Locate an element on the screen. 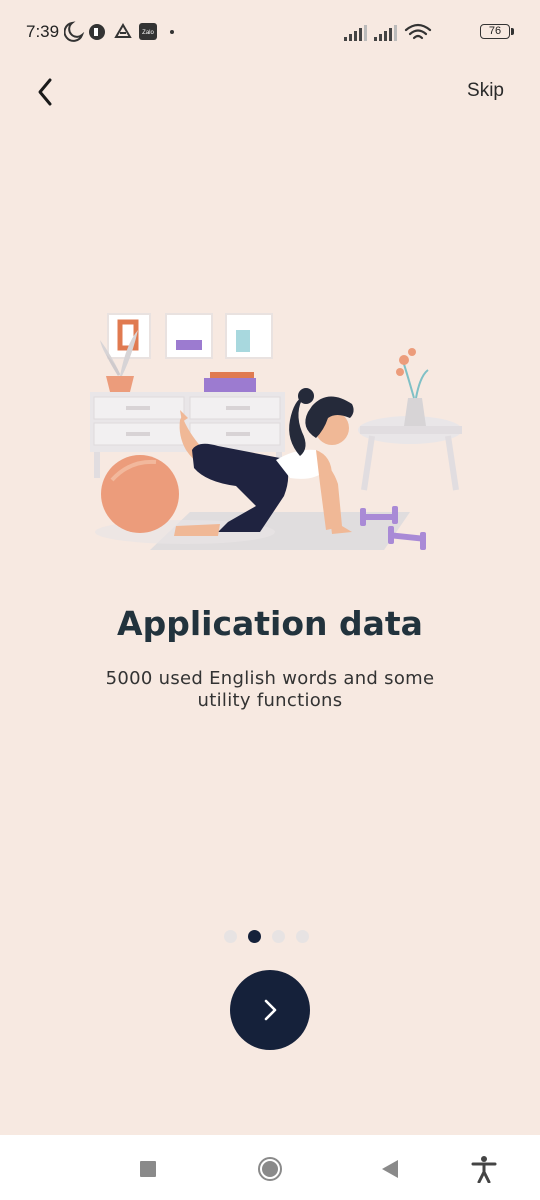 The height and width of the screenshot is (1200, 540). svg-text: Zalo is located at coordinates (148, 33).